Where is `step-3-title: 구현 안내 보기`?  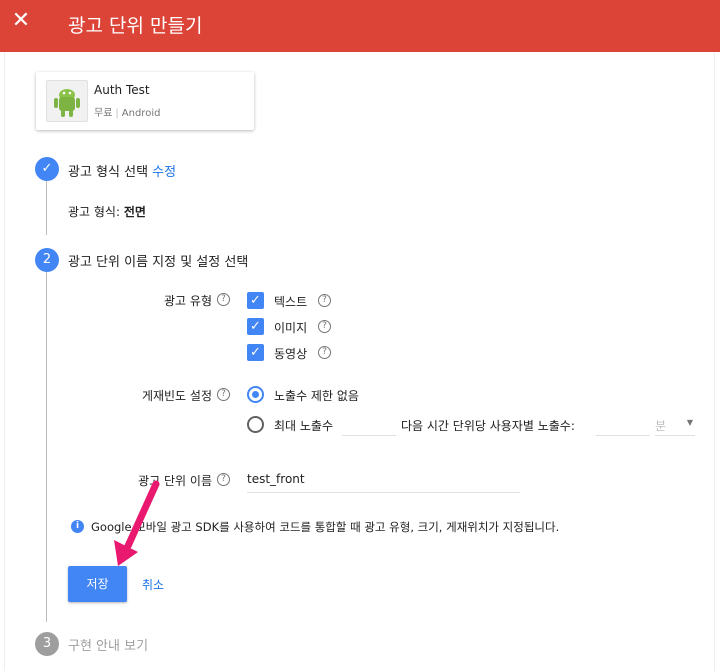
step-3-title: 구현 안내 보기 is located at coordinates (108, 646).